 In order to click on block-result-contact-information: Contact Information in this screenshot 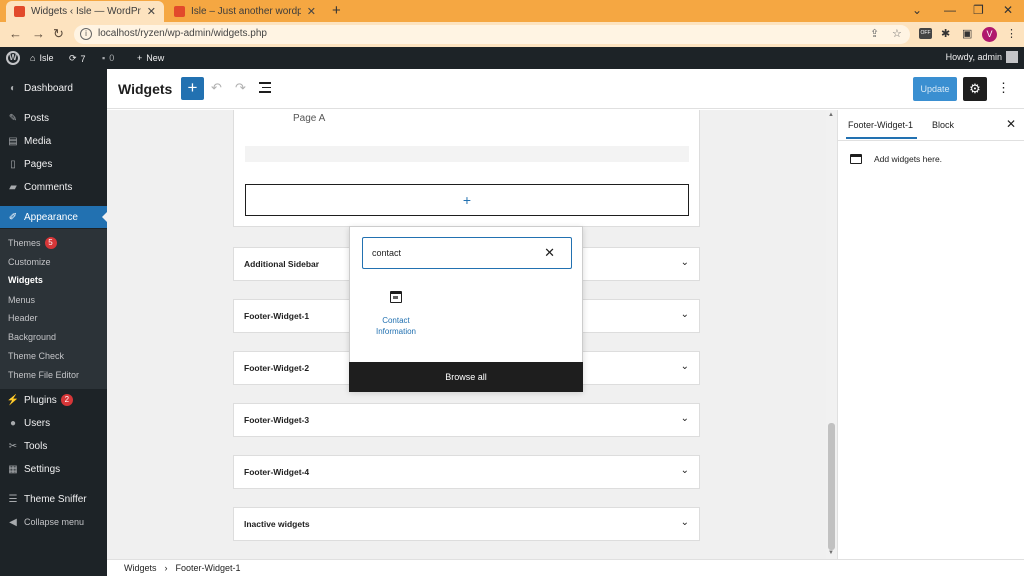, I will do `click(396, 314)`.